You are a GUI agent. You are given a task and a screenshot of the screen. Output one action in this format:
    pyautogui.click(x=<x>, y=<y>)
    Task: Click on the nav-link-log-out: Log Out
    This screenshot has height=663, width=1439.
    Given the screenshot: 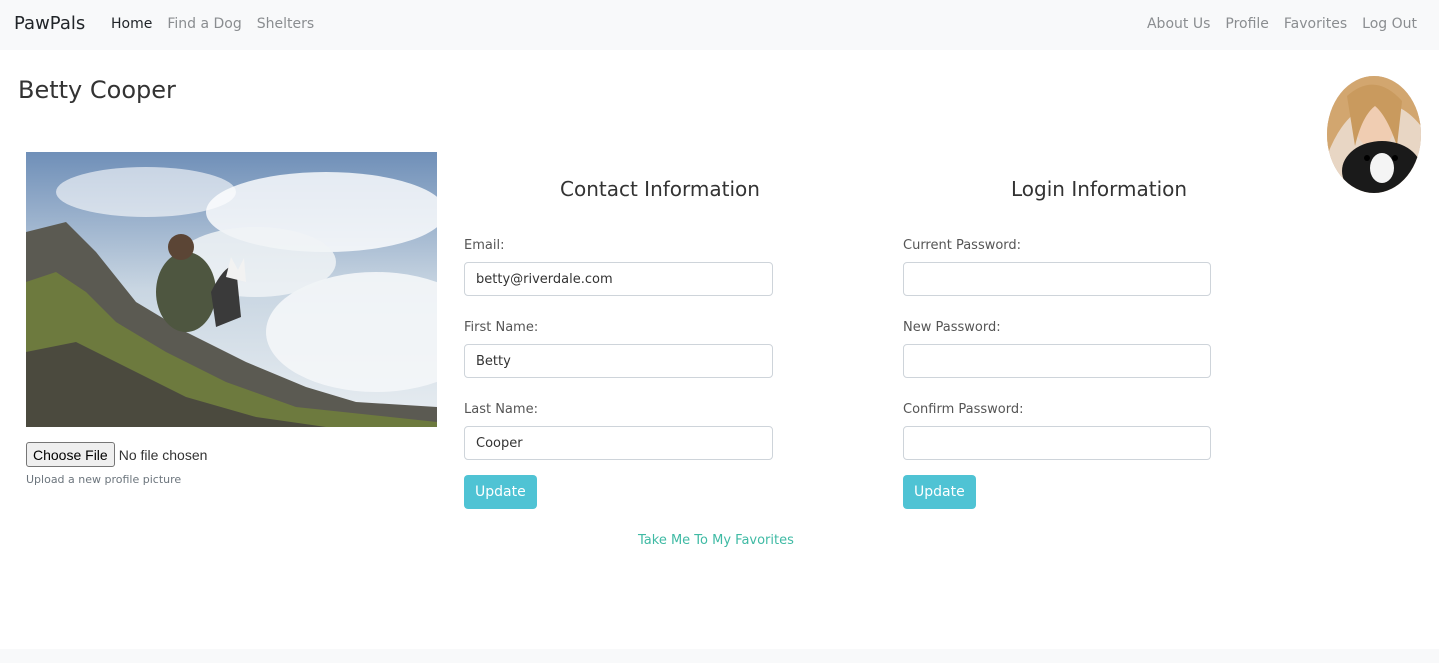 What is the action you would take?
    pyautogui.click(x=1389, y=24)
    